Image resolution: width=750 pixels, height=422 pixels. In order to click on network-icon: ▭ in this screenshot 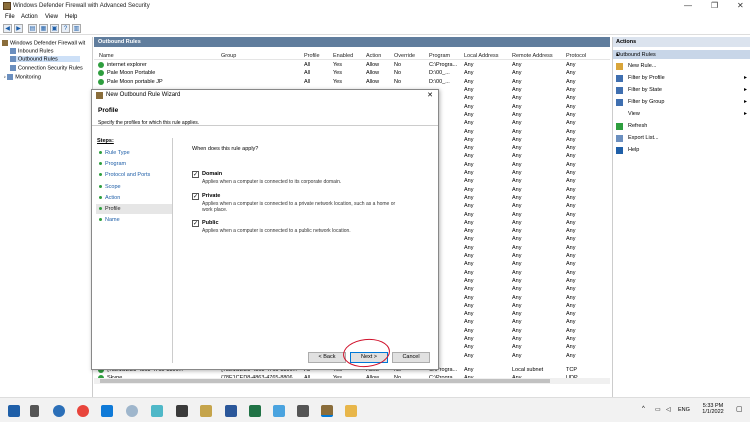, I will do `click(658, 409)`.